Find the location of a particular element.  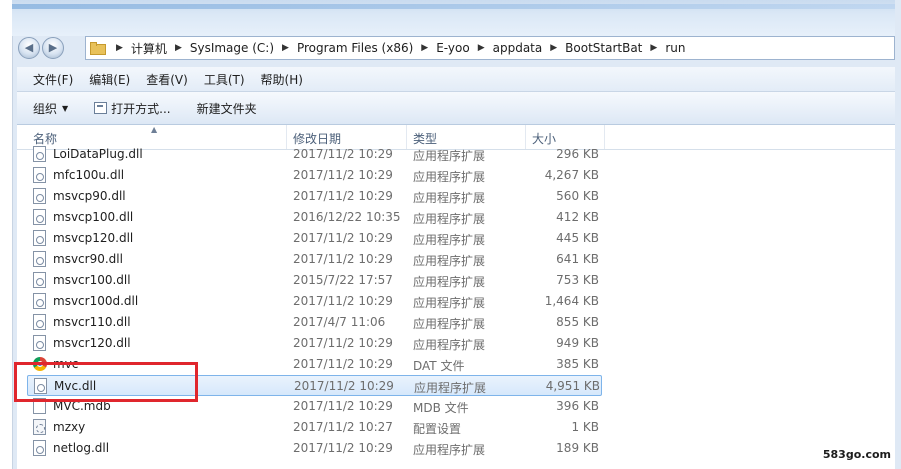

file-name: msvcr90.dll is located at coordinates (88, 259).